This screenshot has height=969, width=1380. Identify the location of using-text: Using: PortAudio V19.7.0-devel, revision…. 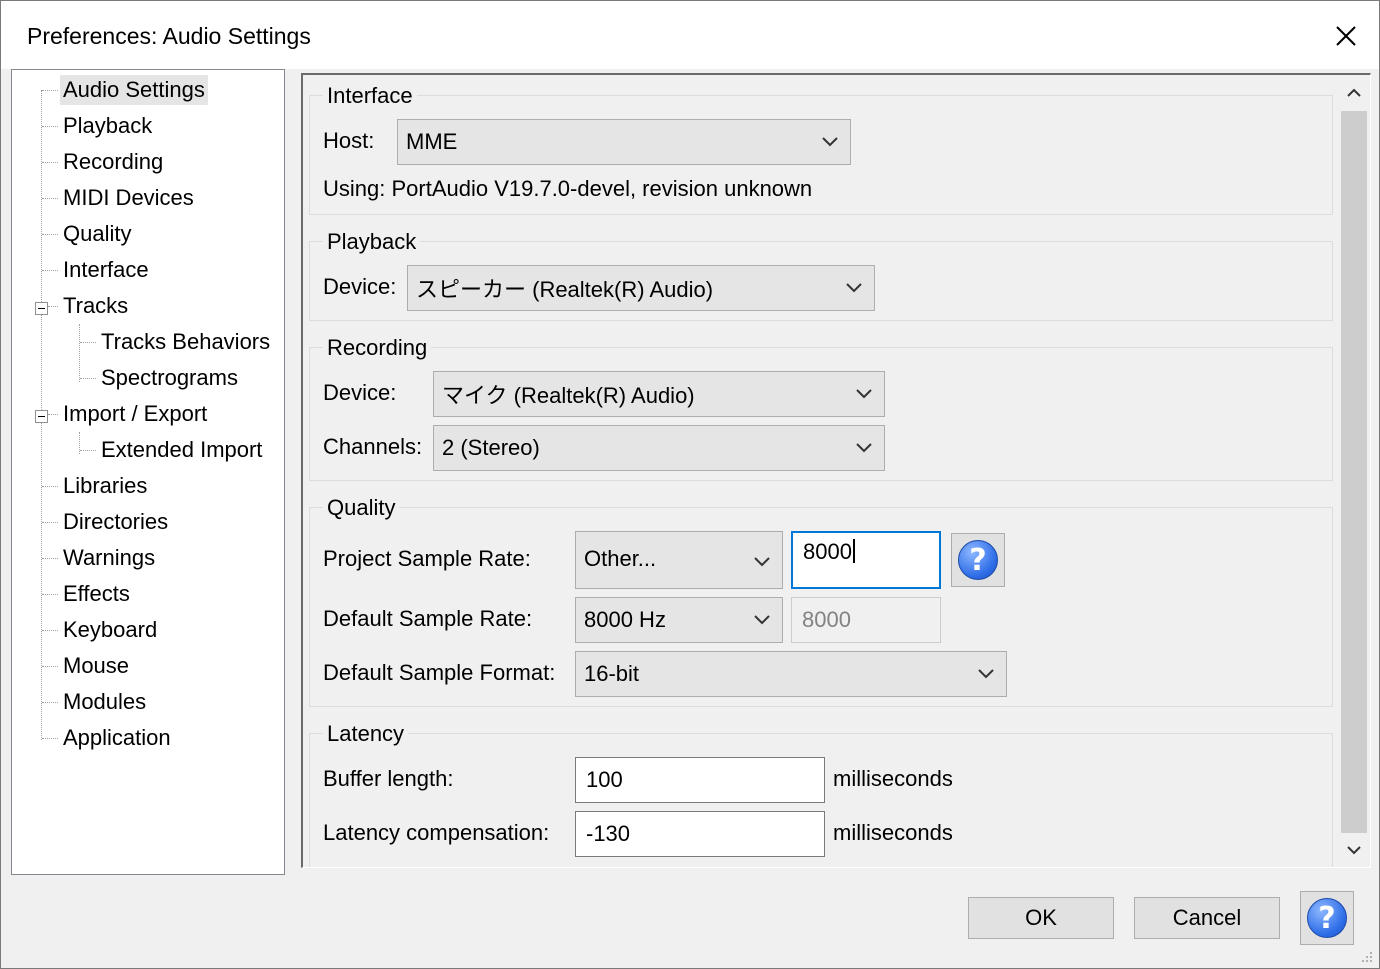
(568, 188).